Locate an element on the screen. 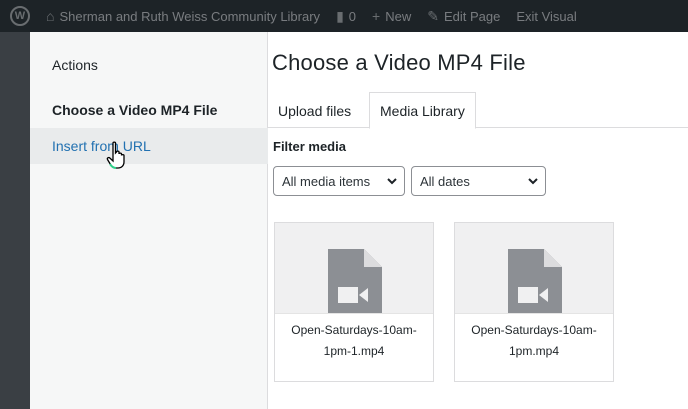 The image size is (688, 409). menu-heading: Actions is located at coordinates (75, 65).